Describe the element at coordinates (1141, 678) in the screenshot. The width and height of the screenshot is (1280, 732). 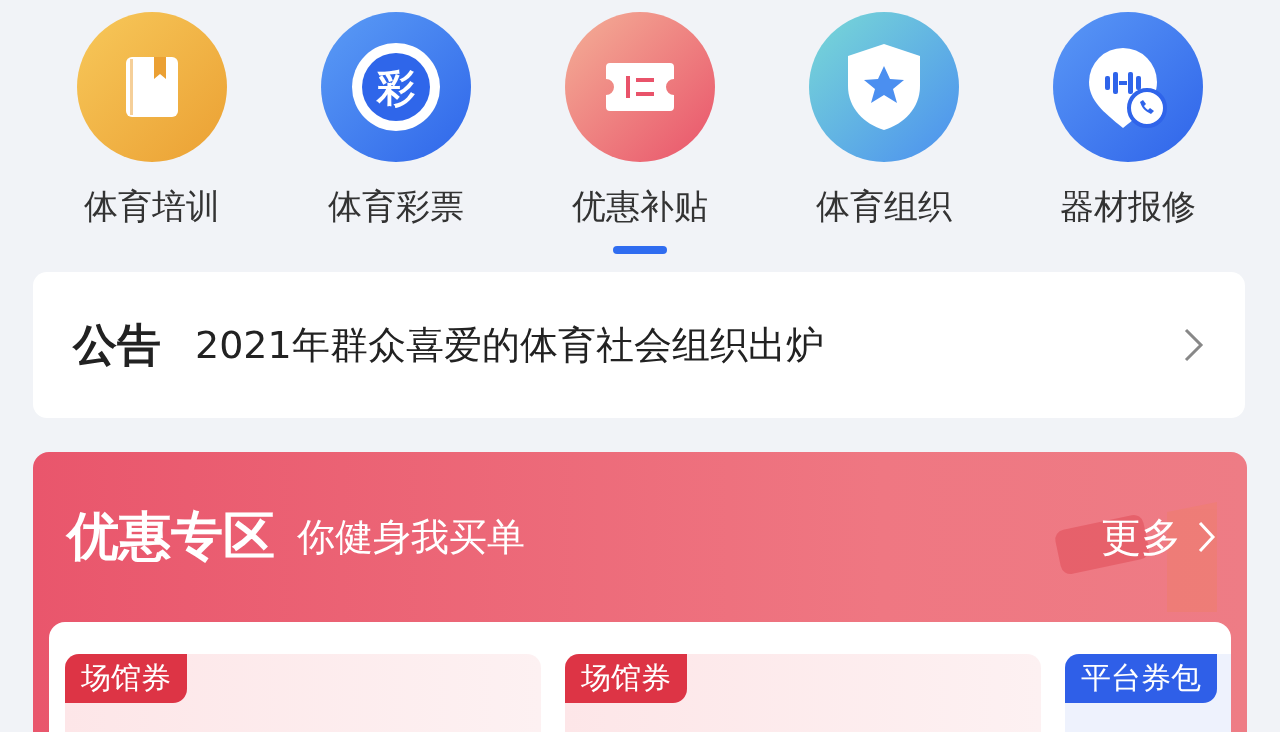
I see `coupon-tag: 平台券包` at that location.